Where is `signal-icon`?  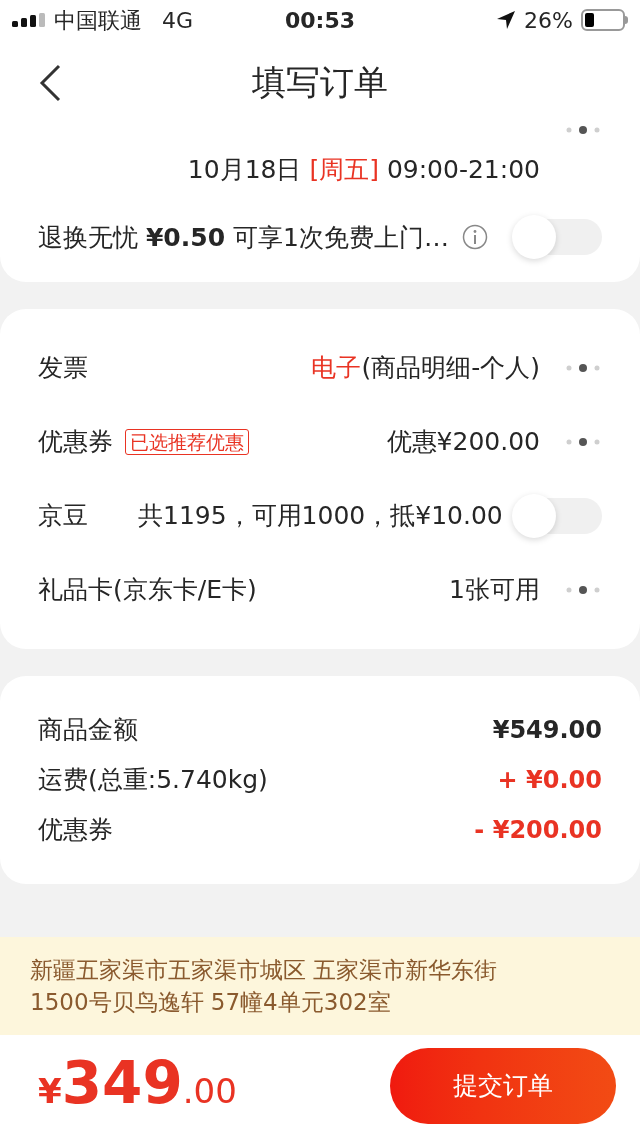 signal-icon is located at coordinates (29, 20).